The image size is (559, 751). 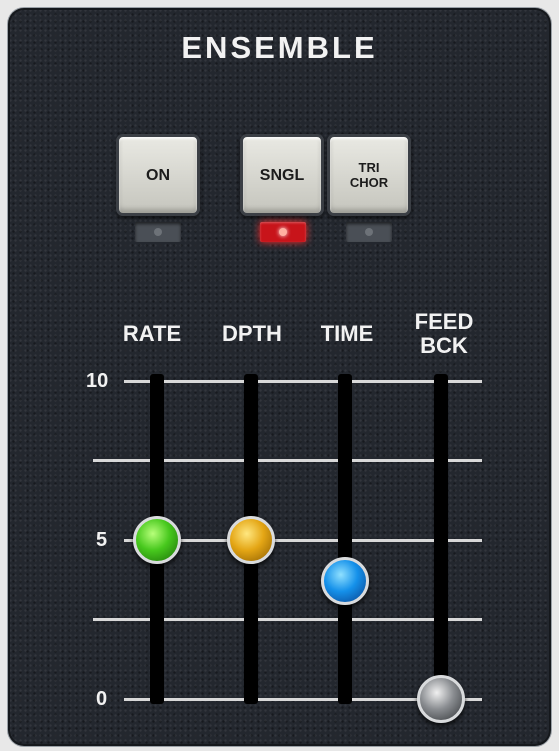 I want to click on scale-max-label: 10, so click(x=97, y=381).